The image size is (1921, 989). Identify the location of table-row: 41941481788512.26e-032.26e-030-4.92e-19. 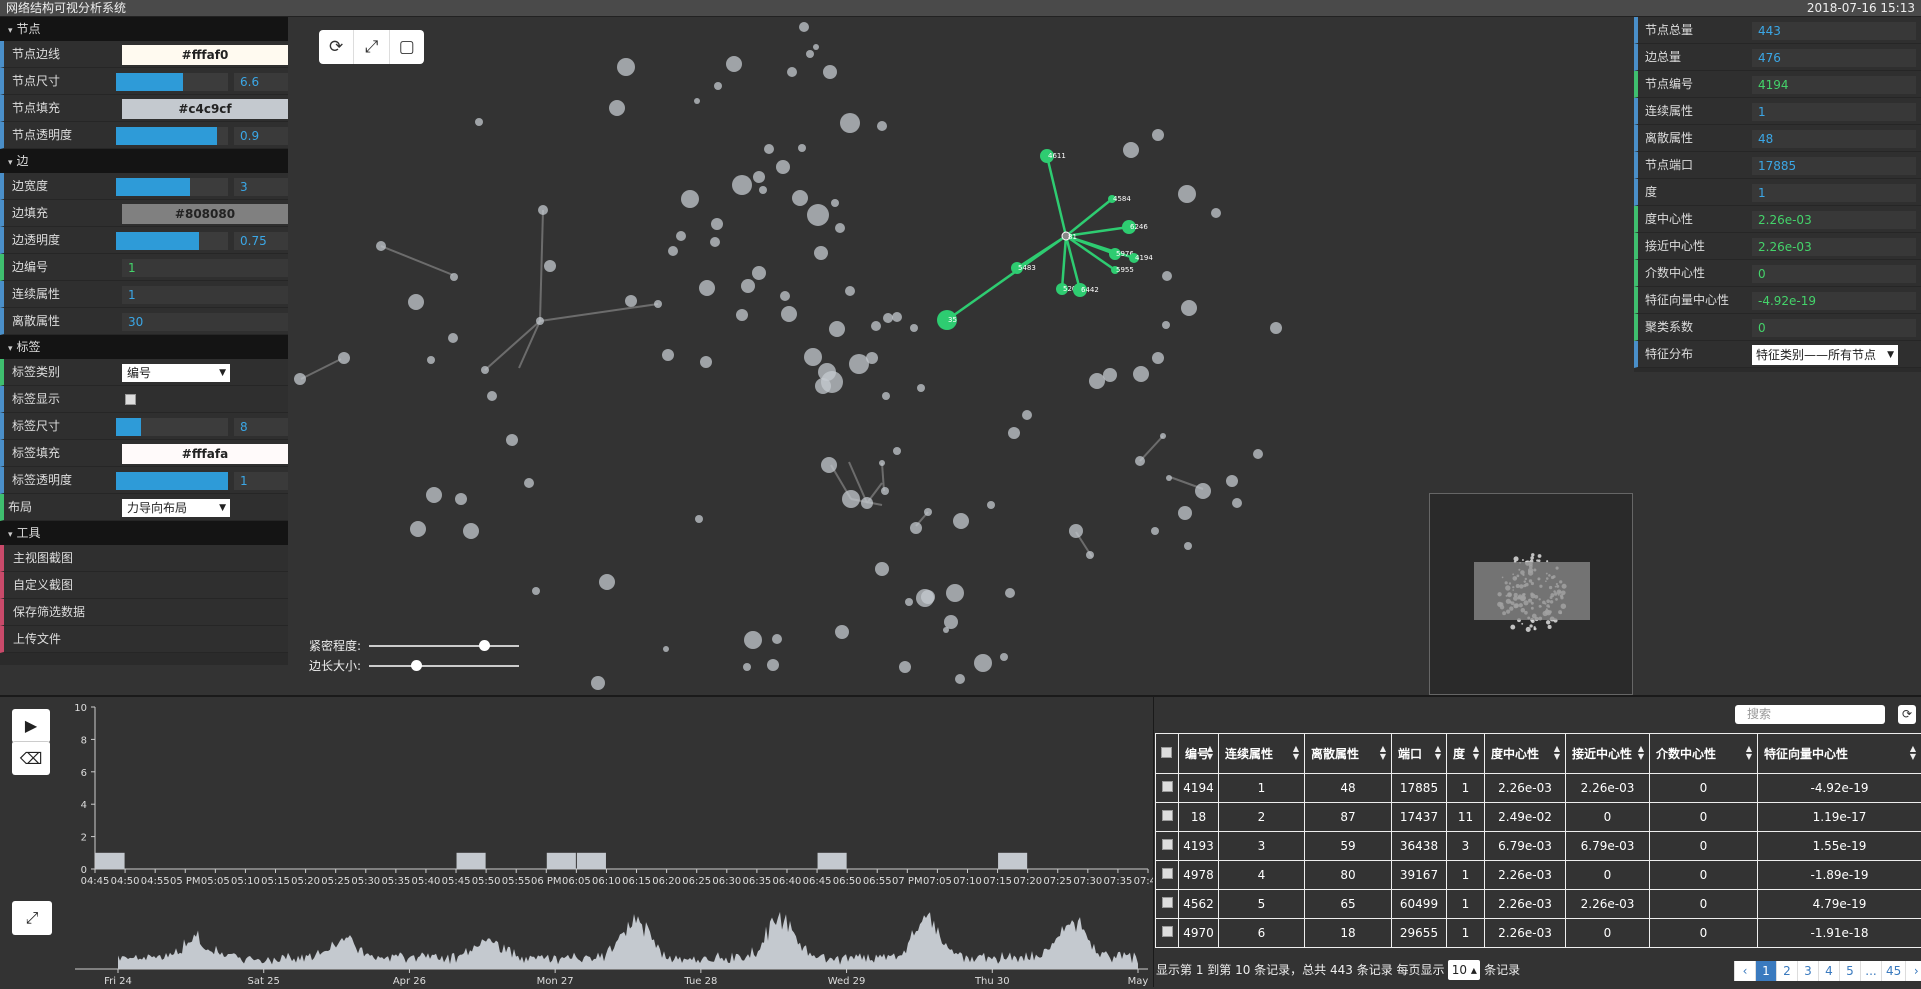
(1538, 788).